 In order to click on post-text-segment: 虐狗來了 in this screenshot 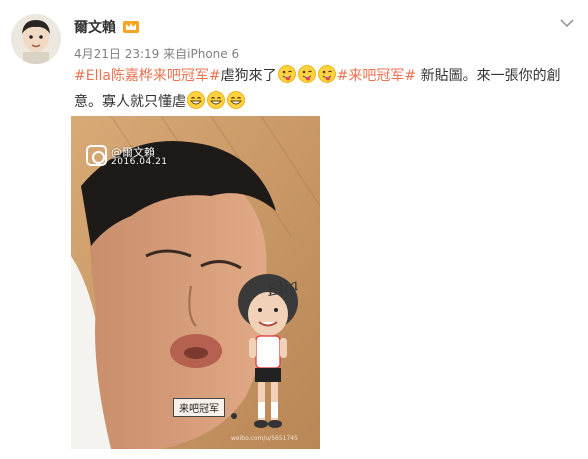, I will do `click(248, 76)`.